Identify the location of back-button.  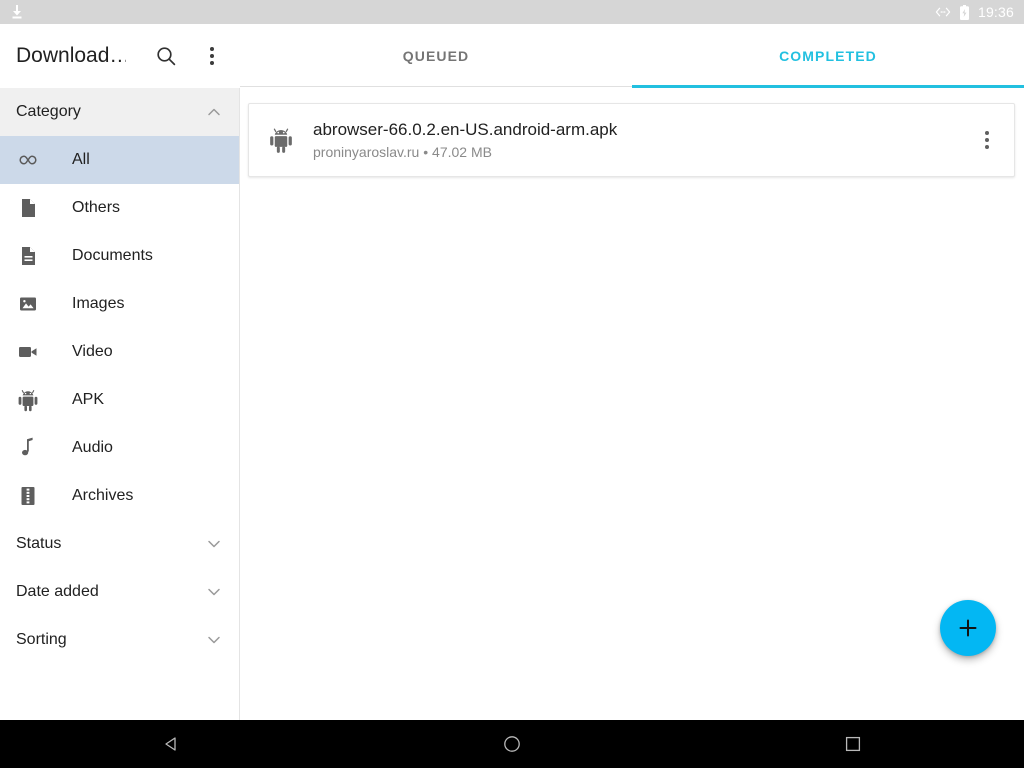
(171, 744).